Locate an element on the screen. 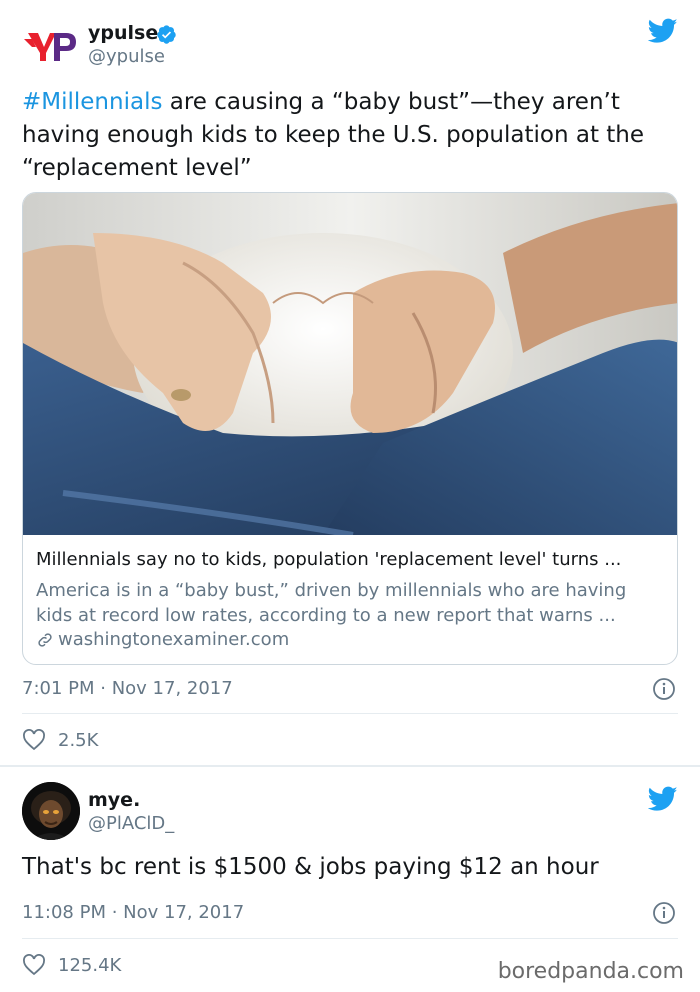  user-handle: @ypulse is located at coordinates (126, 56).